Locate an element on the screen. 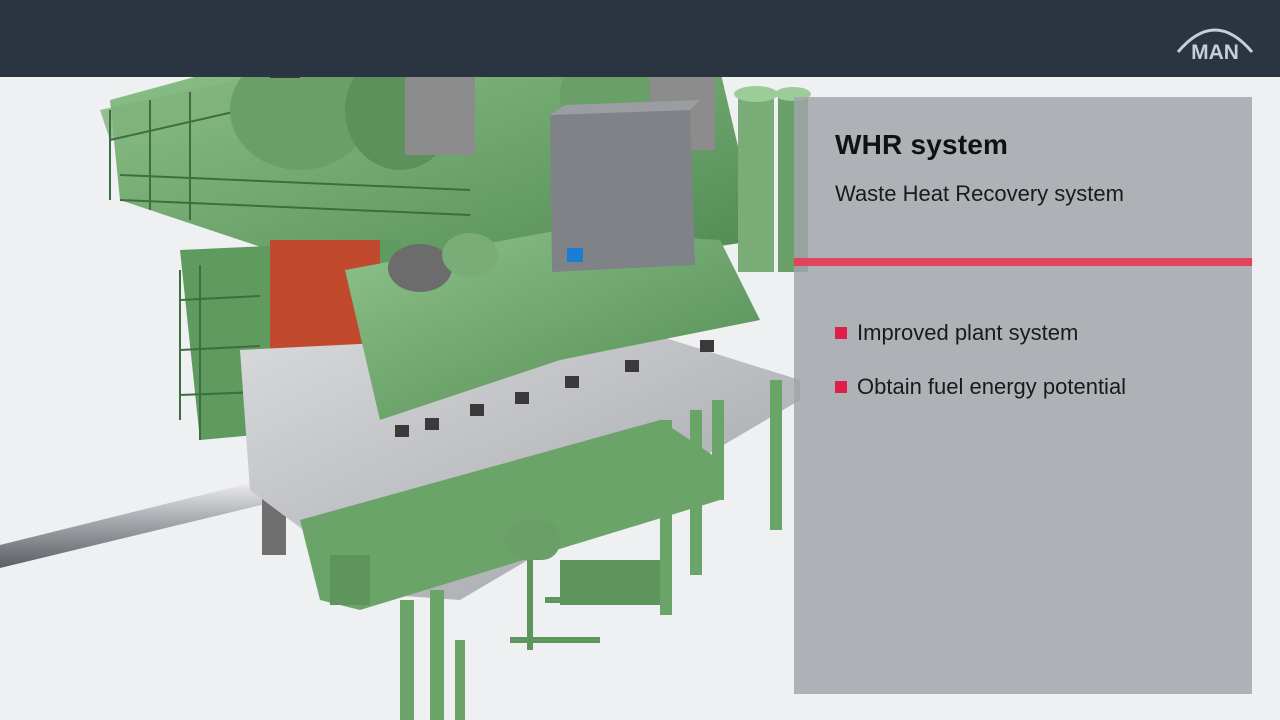  bullet-text: Obtain fuel energy potential is located at coordinates (992, 386).